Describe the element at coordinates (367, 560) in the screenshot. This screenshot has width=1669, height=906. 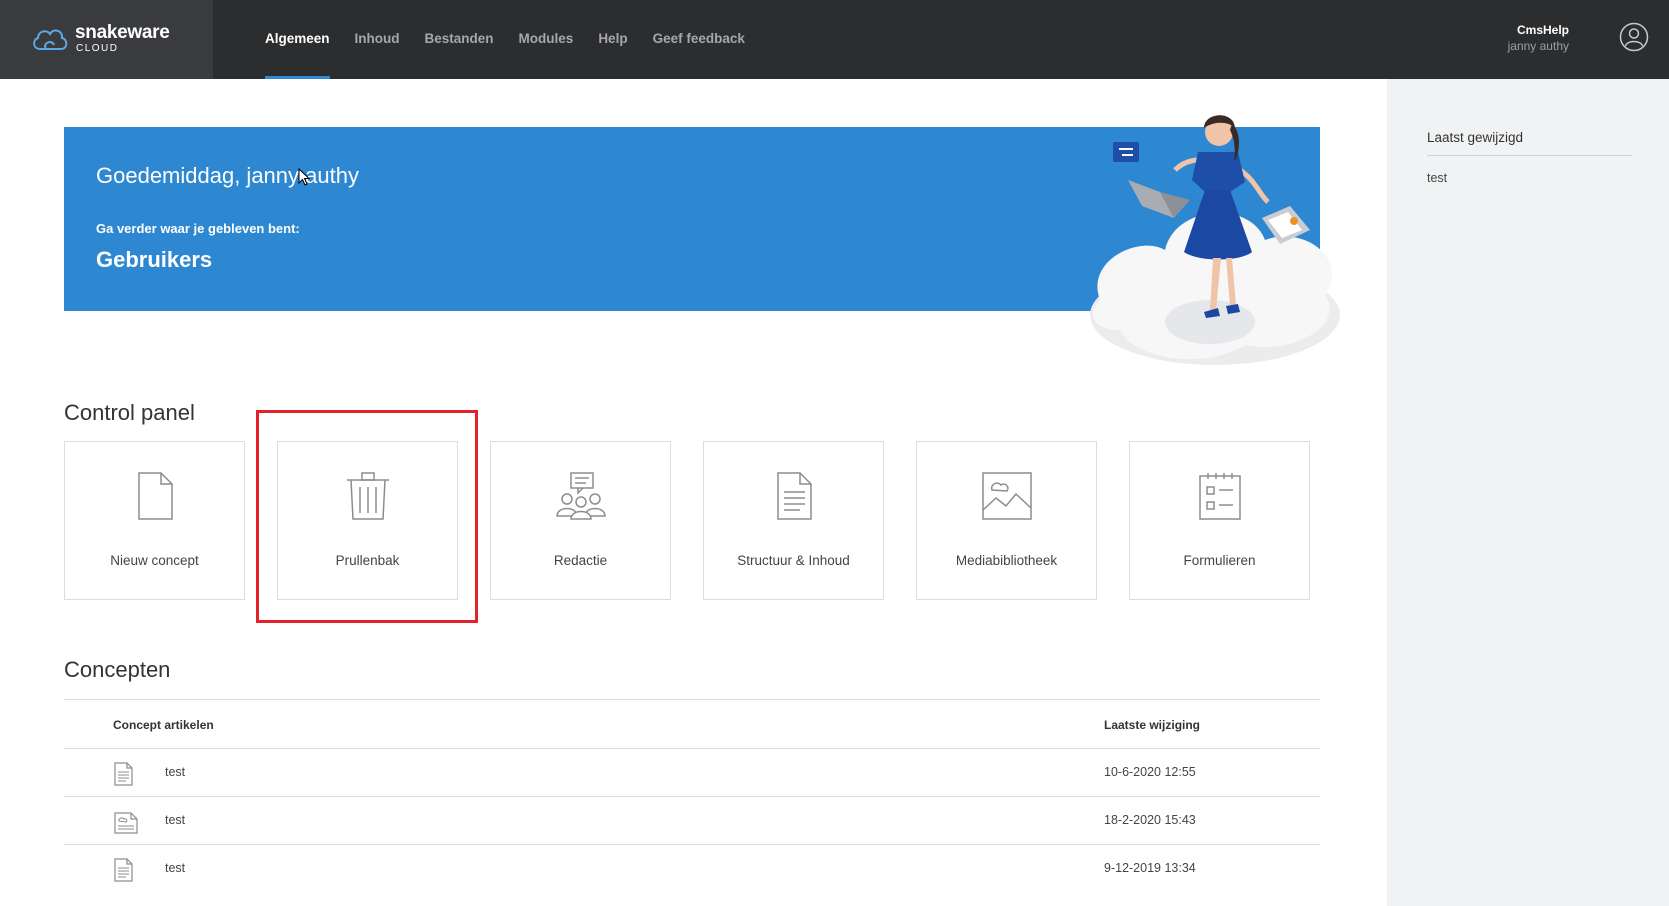
I see `tile-label: Prullenbak` at that location.